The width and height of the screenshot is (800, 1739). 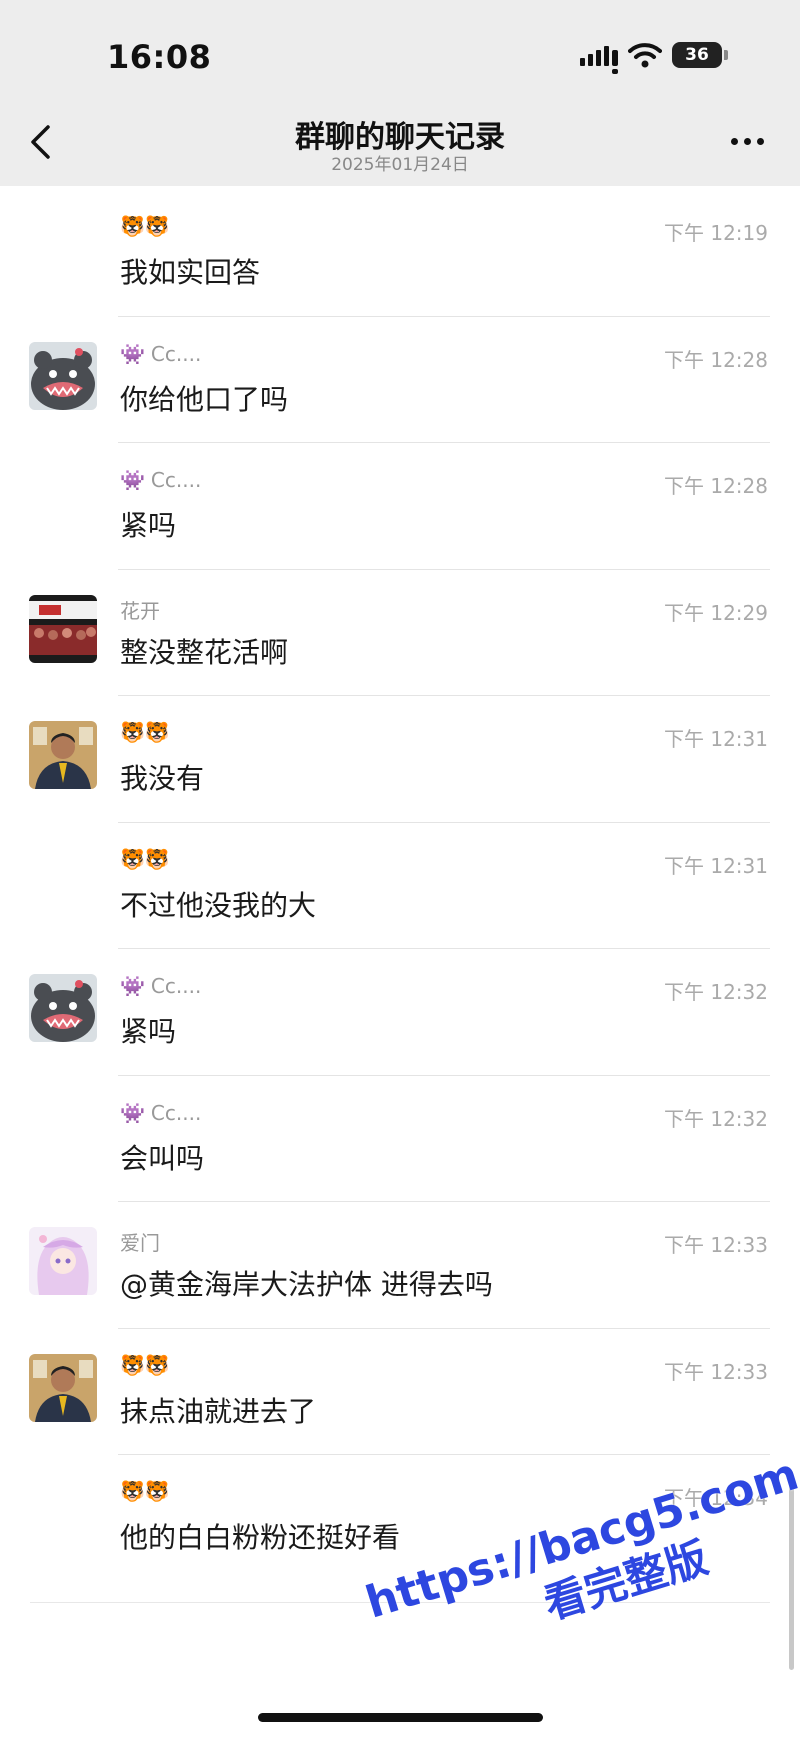 What do you see at coordinates (306, 1284) in the screenshot?
I see `message-text: @黄金海岸大法护体 进得去吗` at bounding box center [306, 1284].